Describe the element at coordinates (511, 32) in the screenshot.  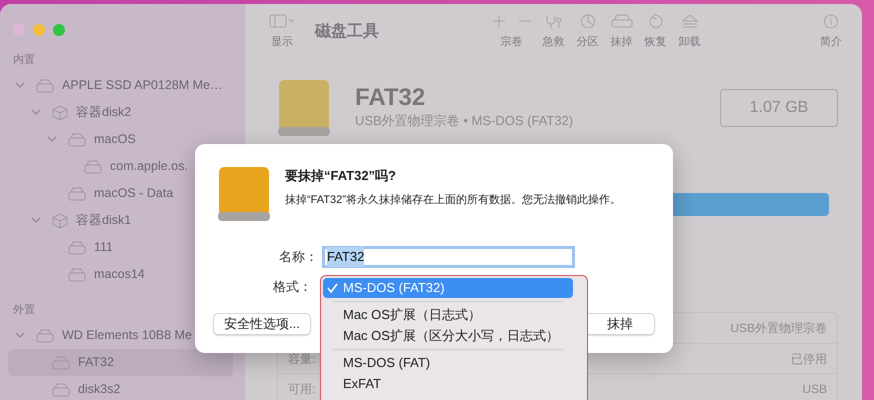
I see `volume-button: 宗卷` at that location.